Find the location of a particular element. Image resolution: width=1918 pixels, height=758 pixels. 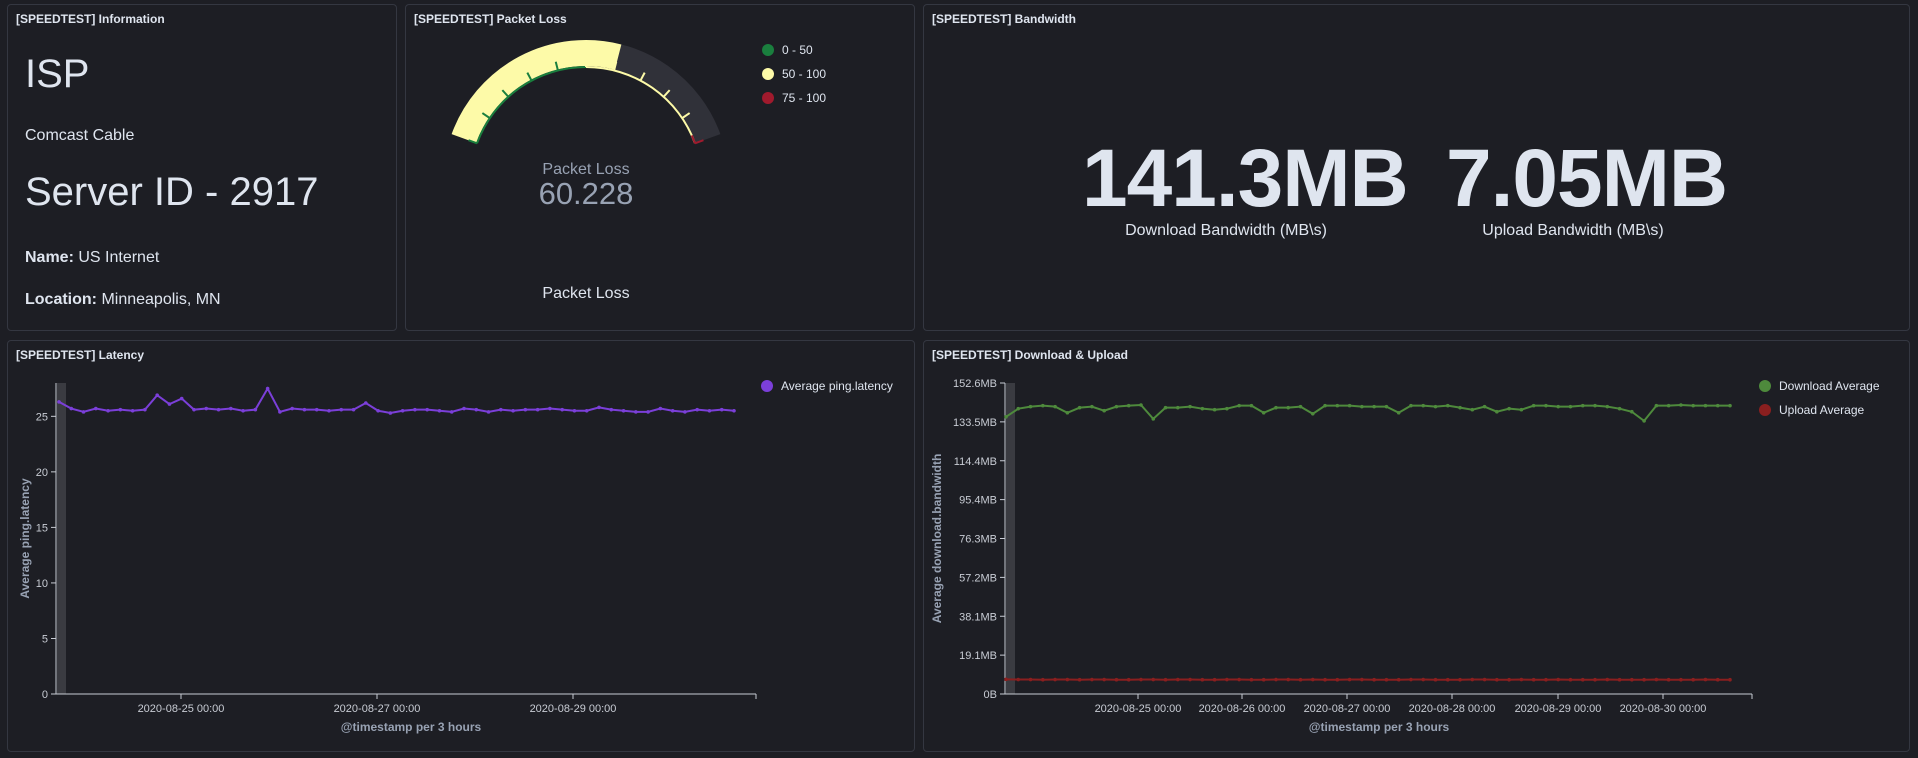

plot-boundary-band is located at coordinates (1010, 538).